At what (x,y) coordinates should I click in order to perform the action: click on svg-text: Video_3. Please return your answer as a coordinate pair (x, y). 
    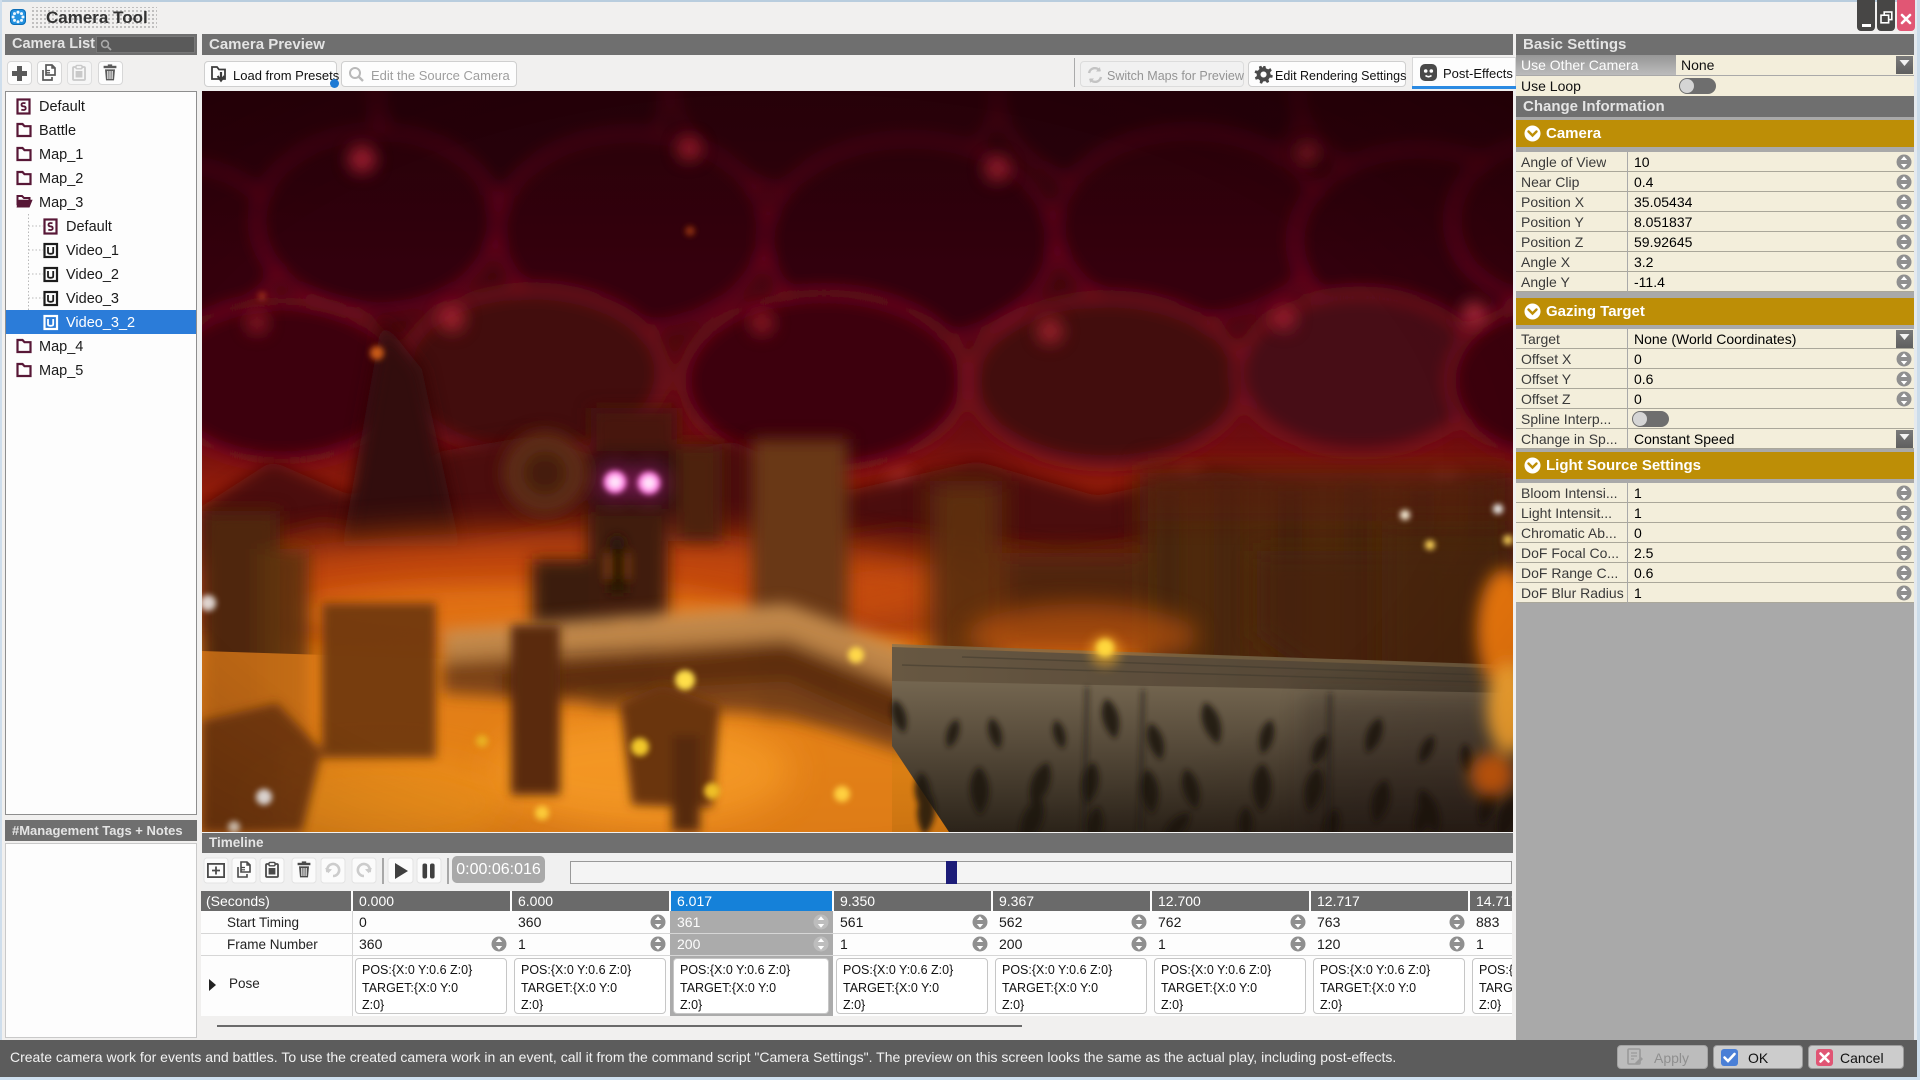
    Looking at the image, I should click on (92, 299).